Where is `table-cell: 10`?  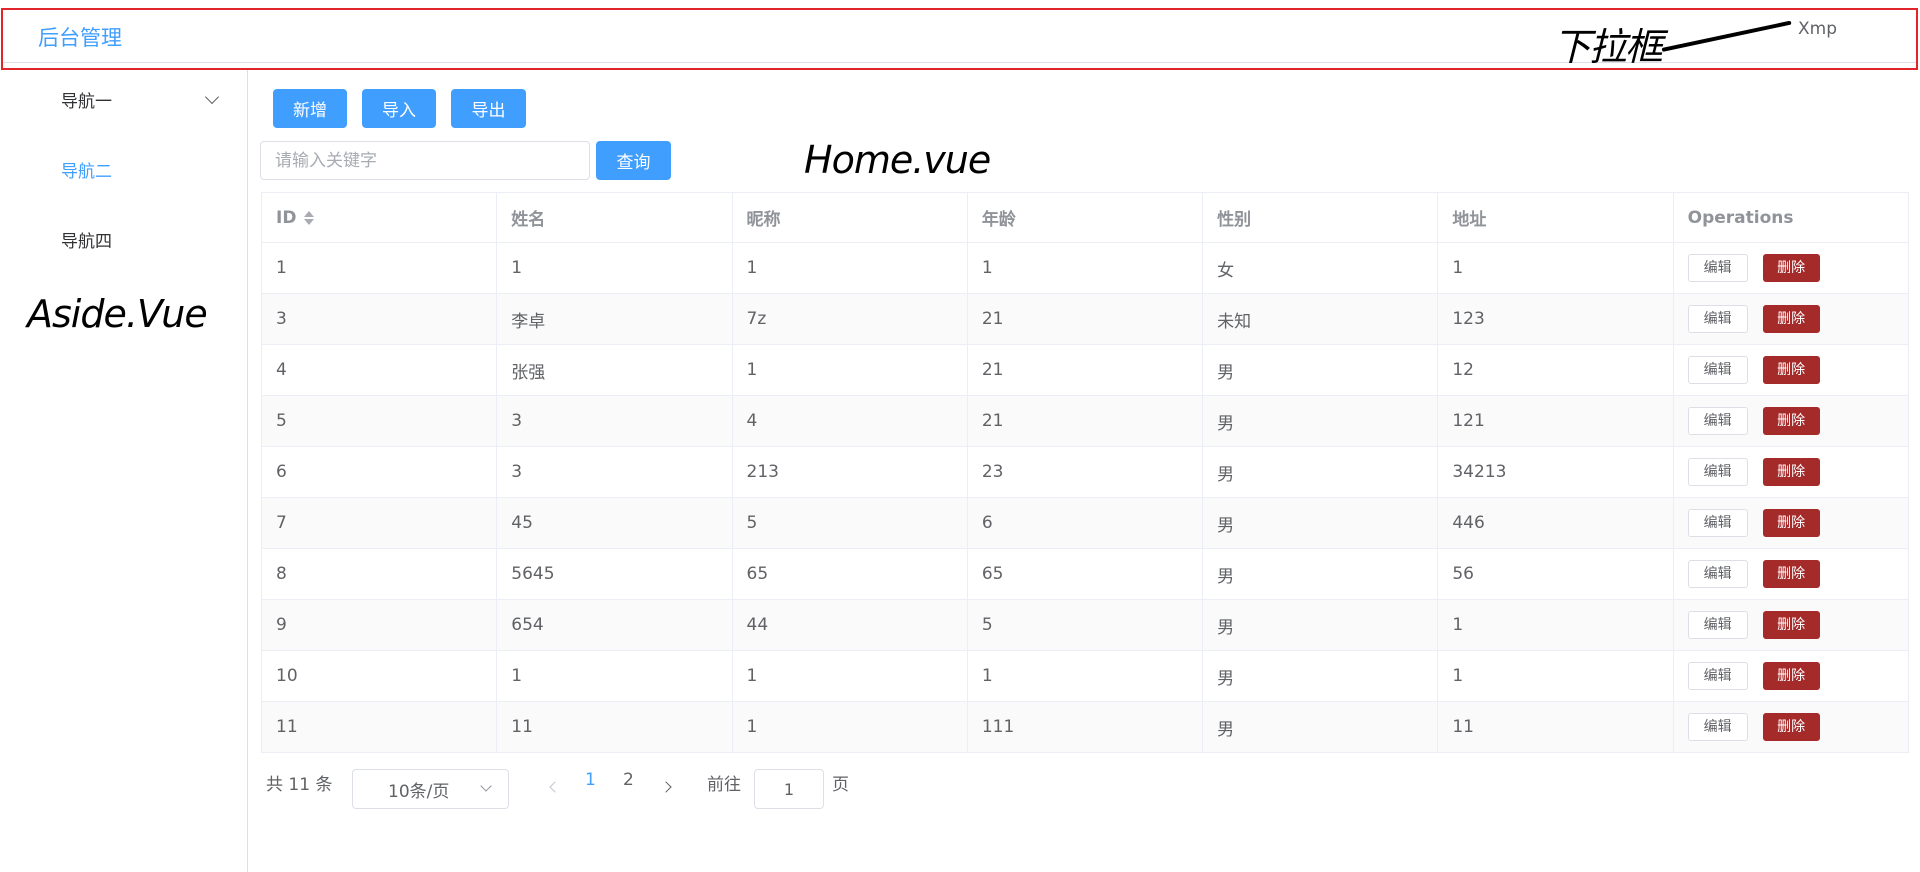 table-cell: 10 is located at coordinates (379, 676).